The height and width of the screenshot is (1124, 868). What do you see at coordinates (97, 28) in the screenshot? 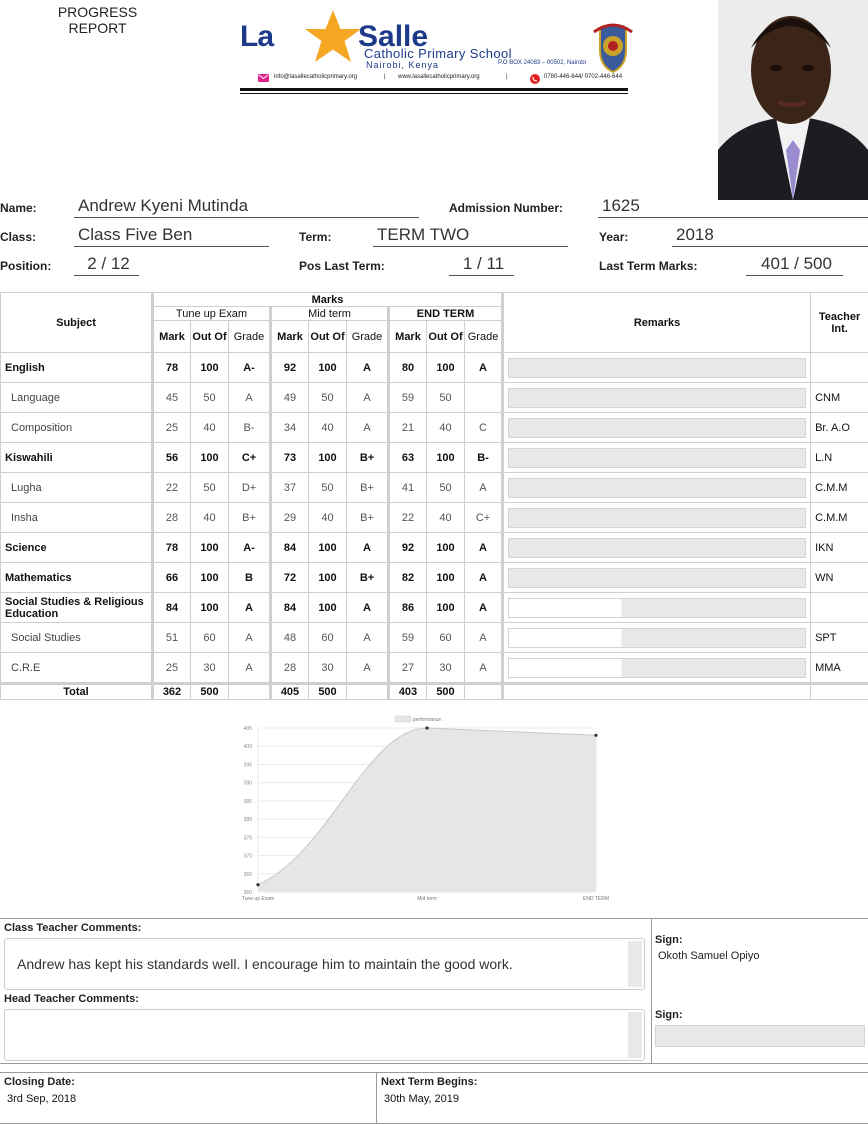
I see `report-title-line2: REPORT` at bounding box center [97, 28].